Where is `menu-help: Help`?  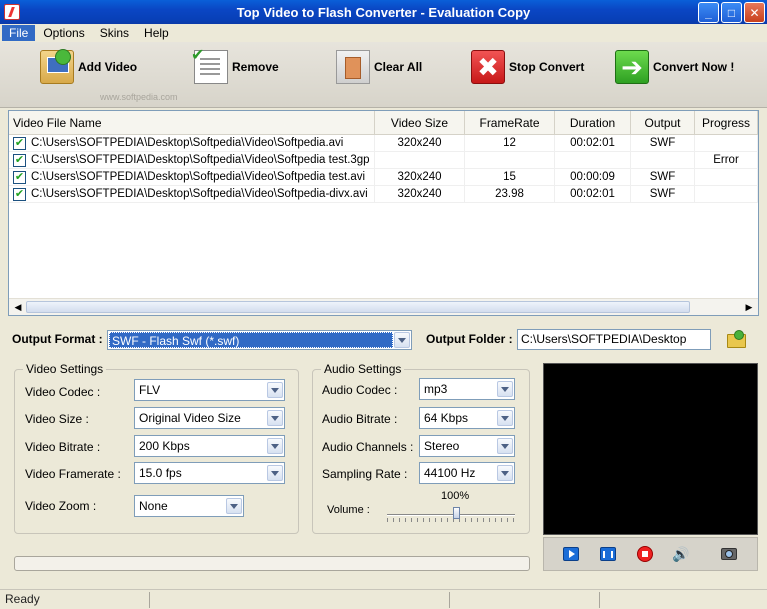
menu-help: Help is located at coordinates (156, 33).